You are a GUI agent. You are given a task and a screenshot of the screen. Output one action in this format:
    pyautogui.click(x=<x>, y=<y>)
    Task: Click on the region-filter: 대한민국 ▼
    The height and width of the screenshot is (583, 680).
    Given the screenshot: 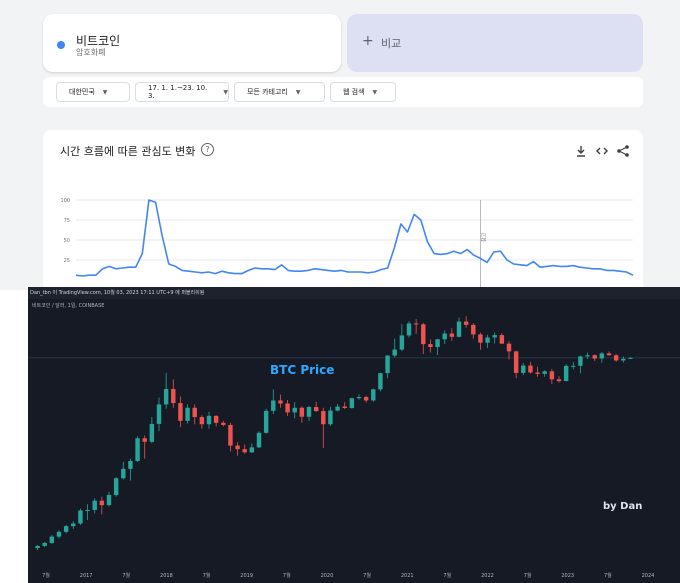 What is the action you would take?
    pyautogui.click(x=93, y=92)
    